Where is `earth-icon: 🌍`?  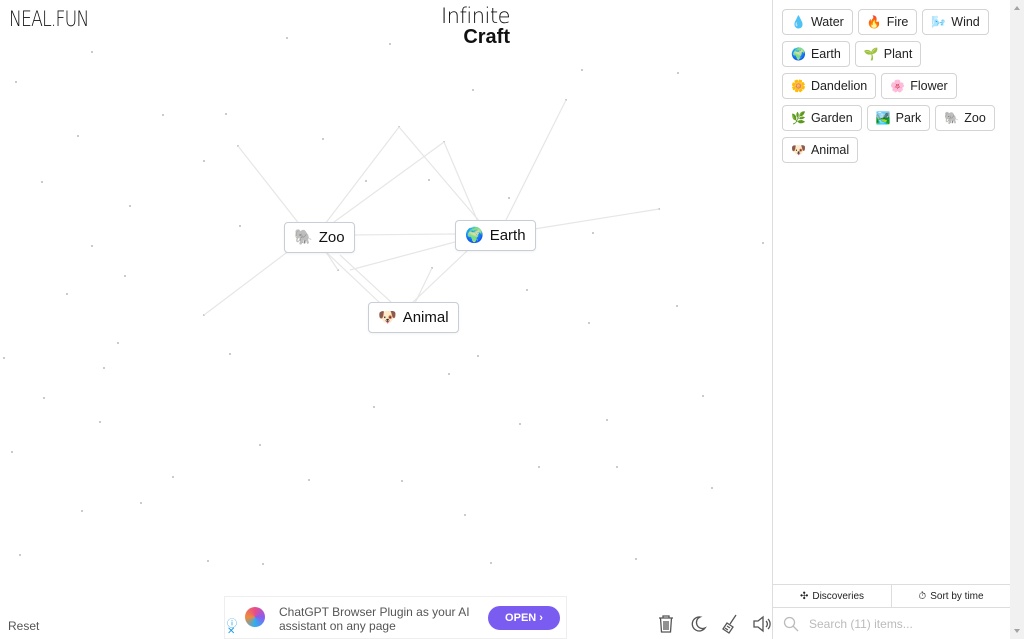 earth-icon: 🌍 is located at coordinates (798, 54).